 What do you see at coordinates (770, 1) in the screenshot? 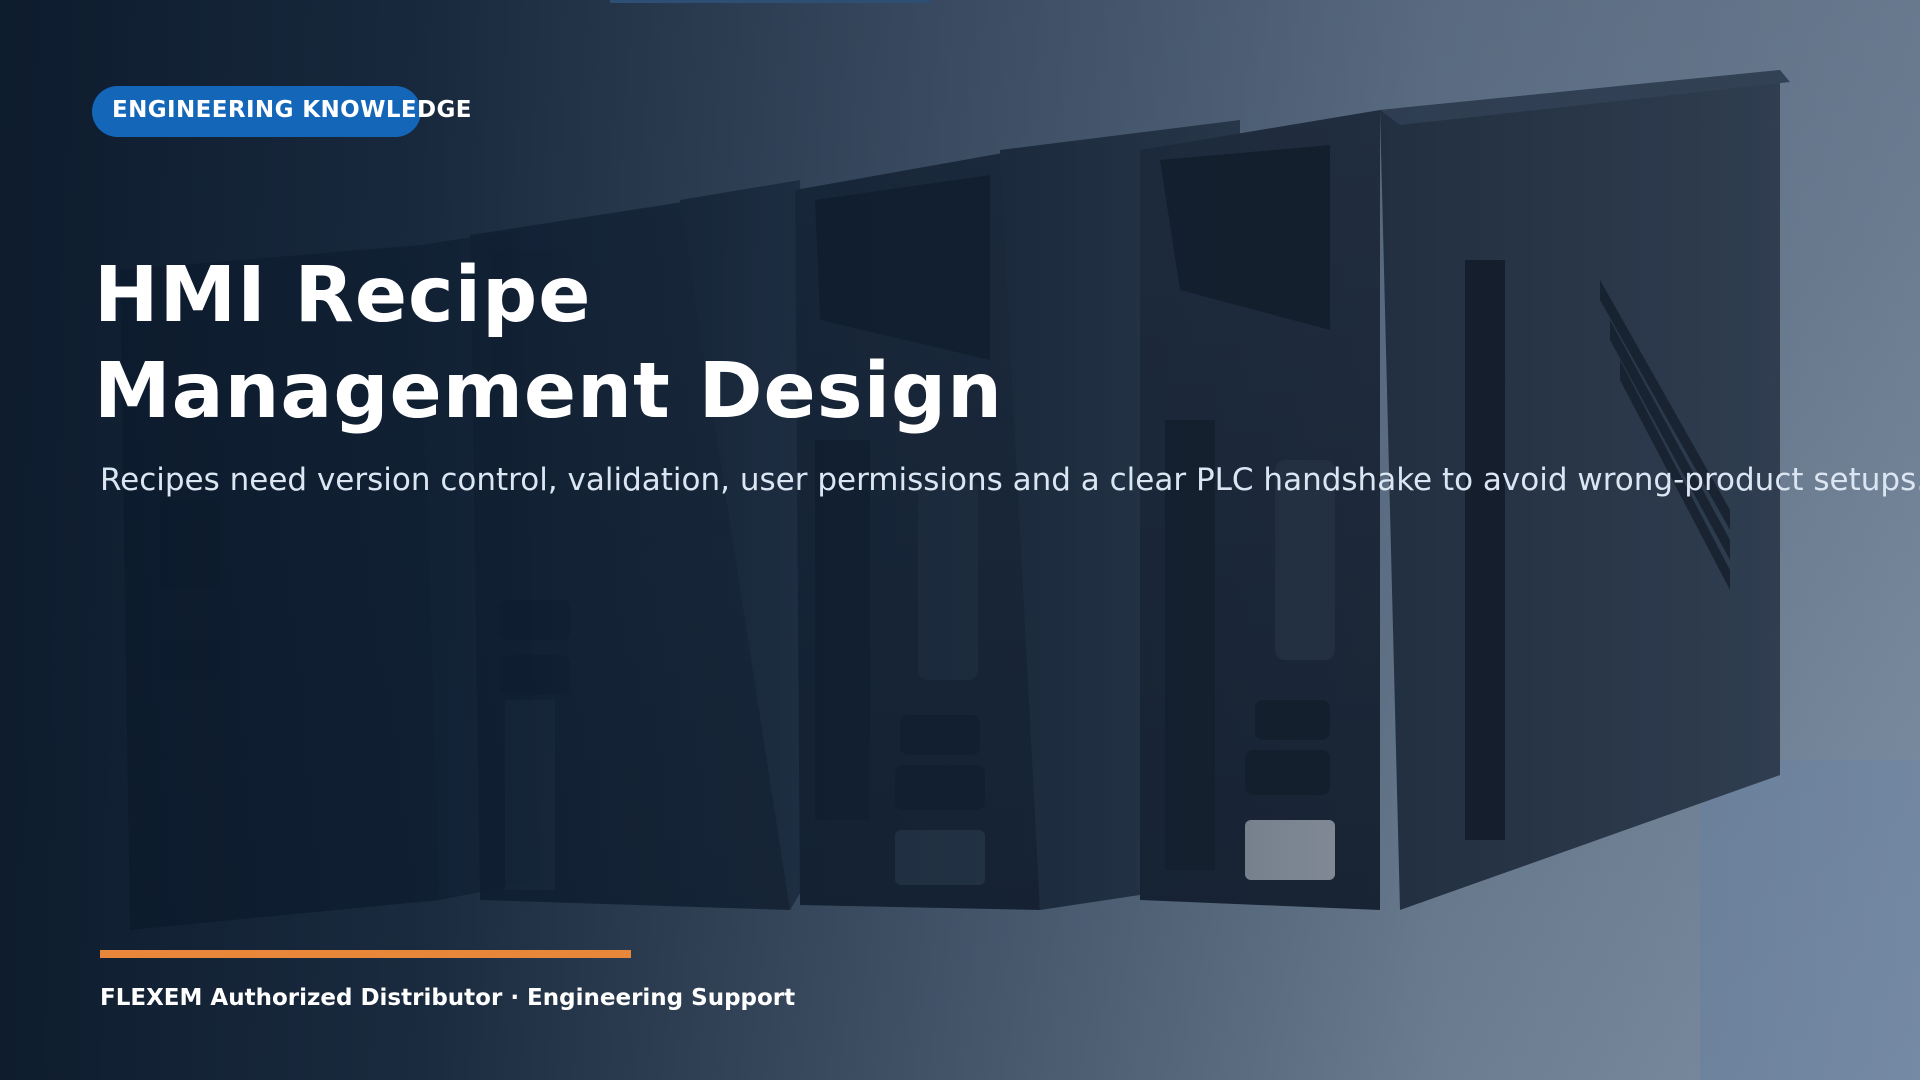
I see `top-edge-bar` at bounding box center [770, 1].